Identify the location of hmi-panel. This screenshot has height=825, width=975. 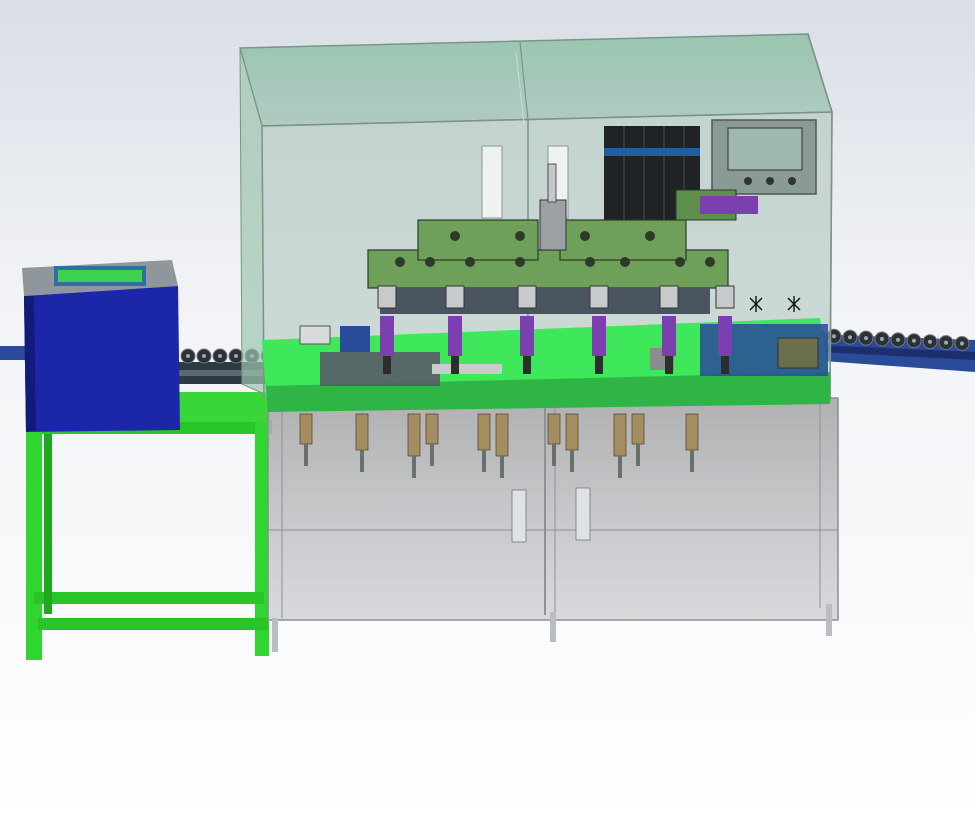
(764, 157).